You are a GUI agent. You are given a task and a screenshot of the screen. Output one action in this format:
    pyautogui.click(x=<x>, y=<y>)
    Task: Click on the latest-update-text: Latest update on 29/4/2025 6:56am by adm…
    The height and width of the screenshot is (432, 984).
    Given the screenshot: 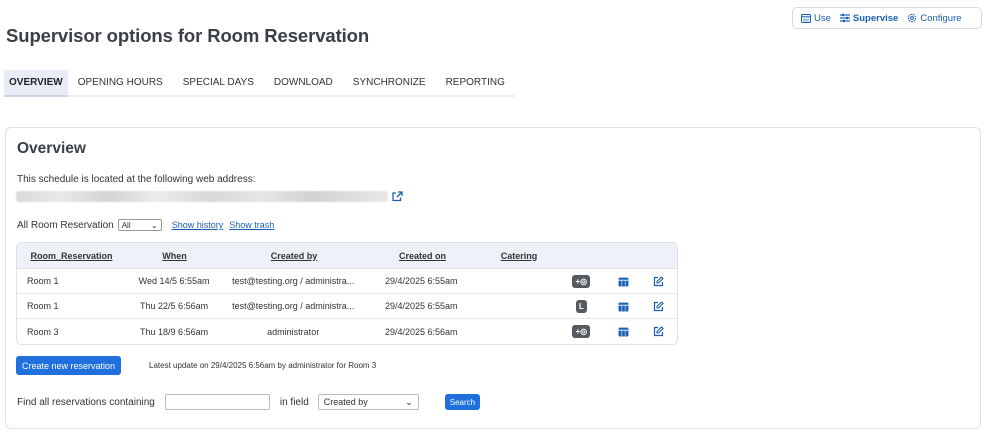 What is the action you would take?
    pyautogui.click(x=263, y=365)
    